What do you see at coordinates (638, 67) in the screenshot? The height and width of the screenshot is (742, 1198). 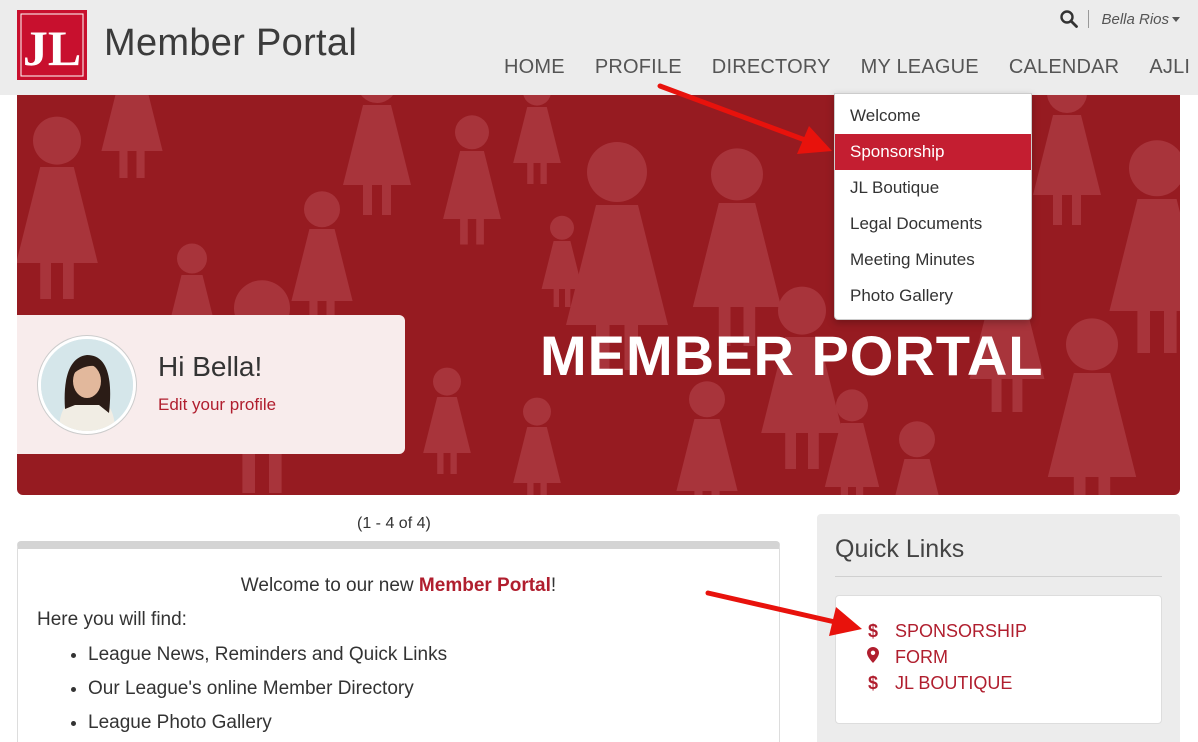 I see `nav-profile: PROFILE` at bounding box center [638, 67].